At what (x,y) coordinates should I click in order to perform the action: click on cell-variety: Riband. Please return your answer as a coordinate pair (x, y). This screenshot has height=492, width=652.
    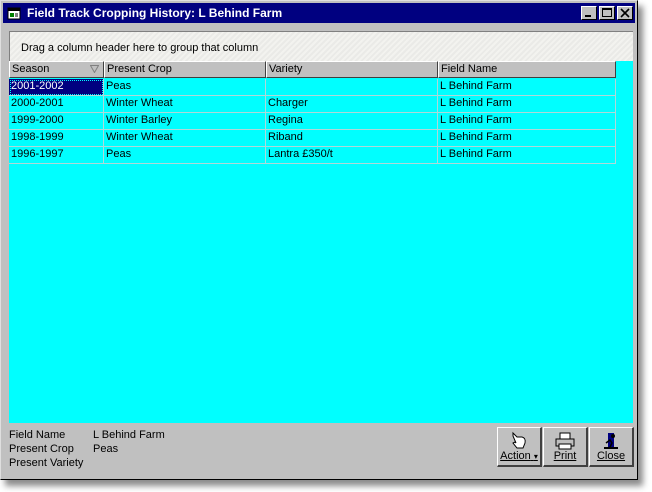
    Looking at the image, I should click on (352, 138).